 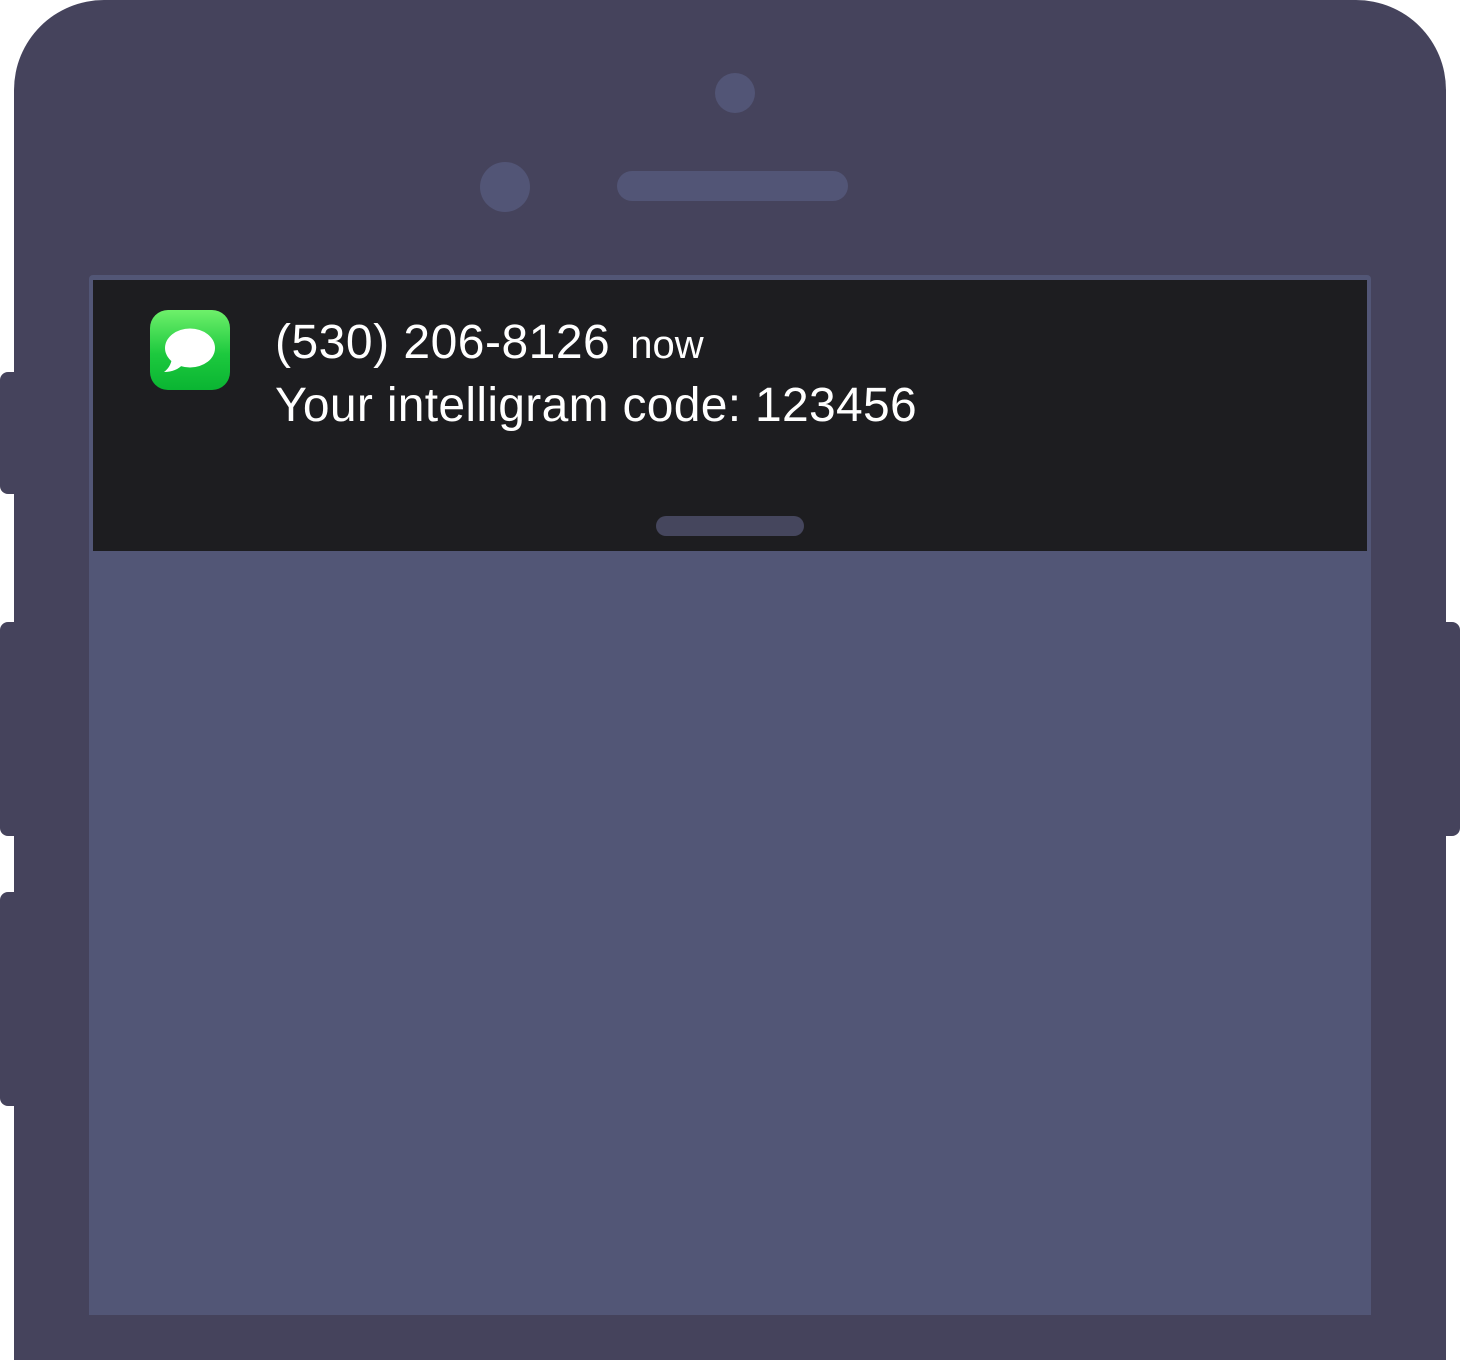 What do you see at coordinates (443, 342) in the screenshot?
I see `sender-phone-number: (530) 206-8126` at bounding box center [443, 342].